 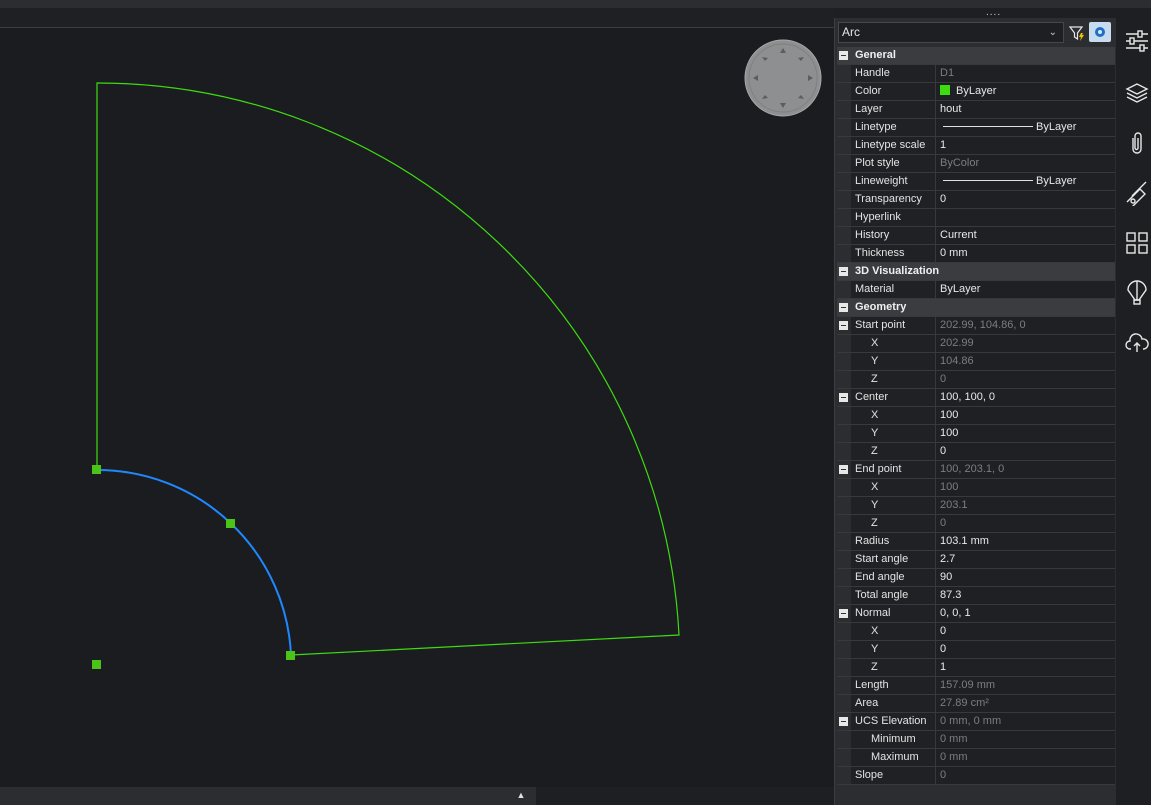 I want to click on horizontal-scrollbar, so click(x=268, y=796).